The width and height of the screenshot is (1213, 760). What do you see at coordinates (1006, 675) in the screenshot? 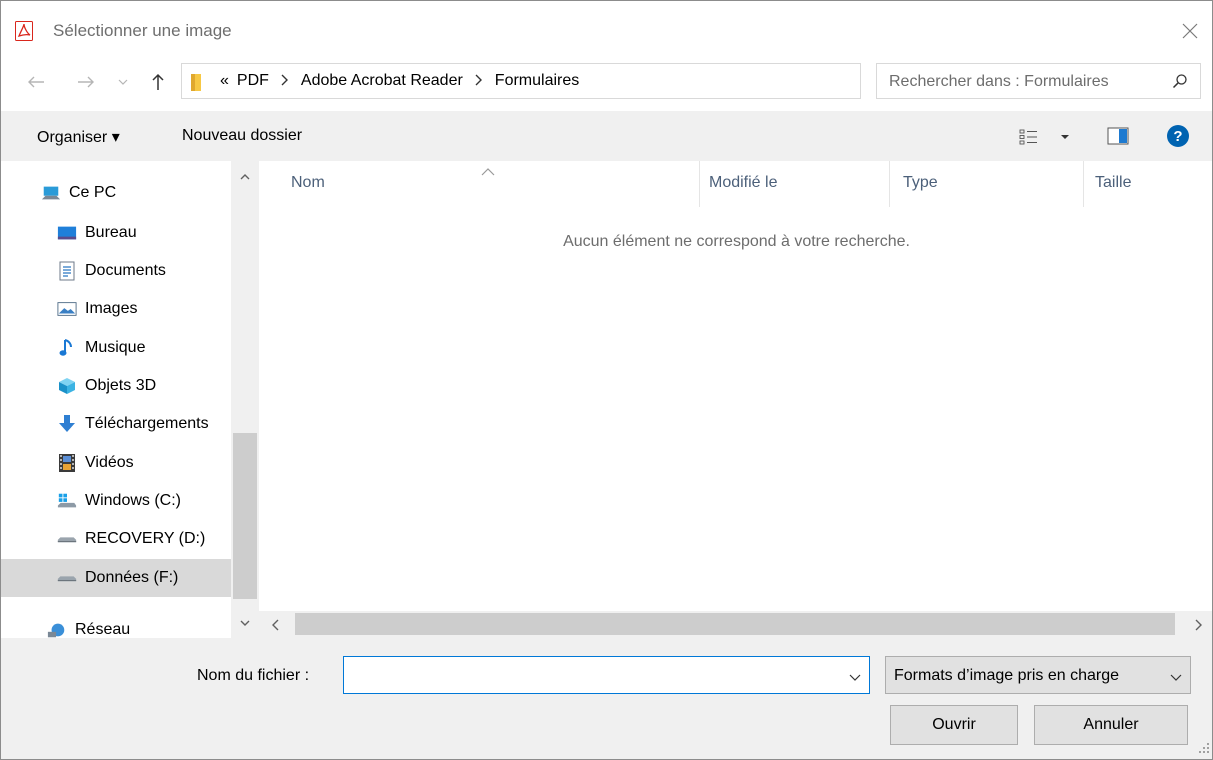
I see `file-type-filter-value: Formats d’image pris en charge` at bounding box center [1006, 675].